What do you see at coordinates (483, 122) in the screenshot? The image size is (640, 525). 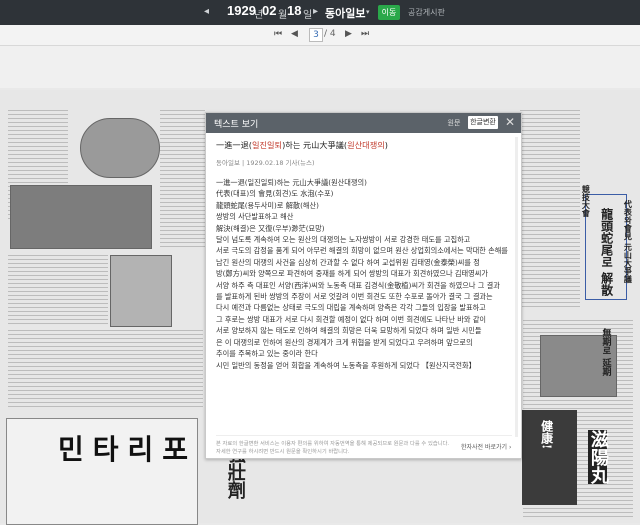 I see `tab-korean-conversion: 한글변환` at bounding box center [483, 122].